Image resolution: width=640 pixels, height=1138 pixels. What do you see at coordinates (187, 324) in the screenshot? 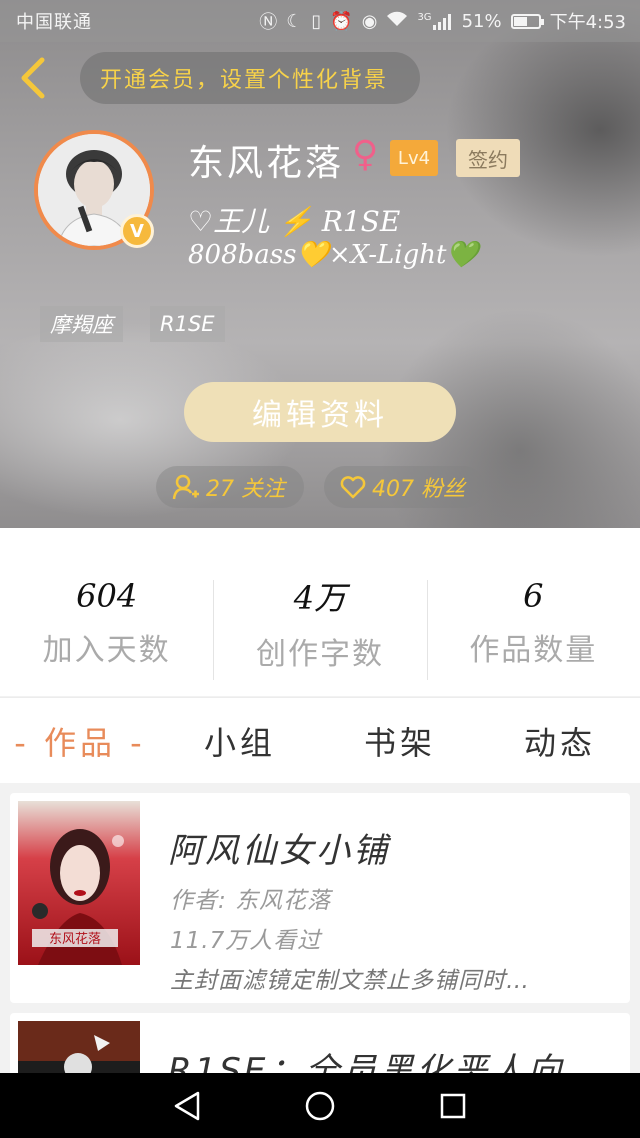
I see `tag-group: R1SE` at bounding box center [187, 324].